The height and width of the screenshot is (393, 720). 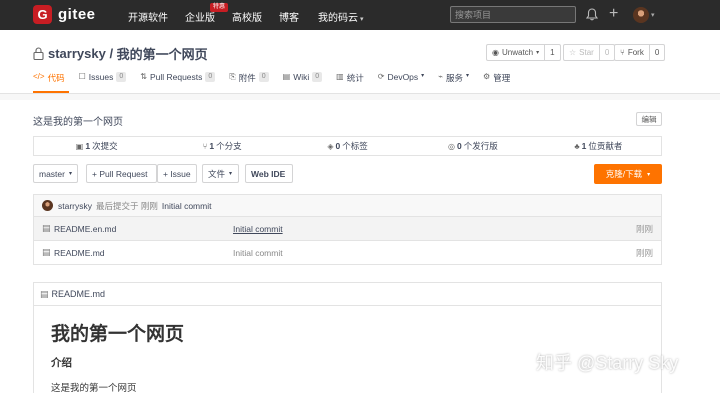 I want to click on repo-owner-link: starrysky, so click(x=77, y=53).